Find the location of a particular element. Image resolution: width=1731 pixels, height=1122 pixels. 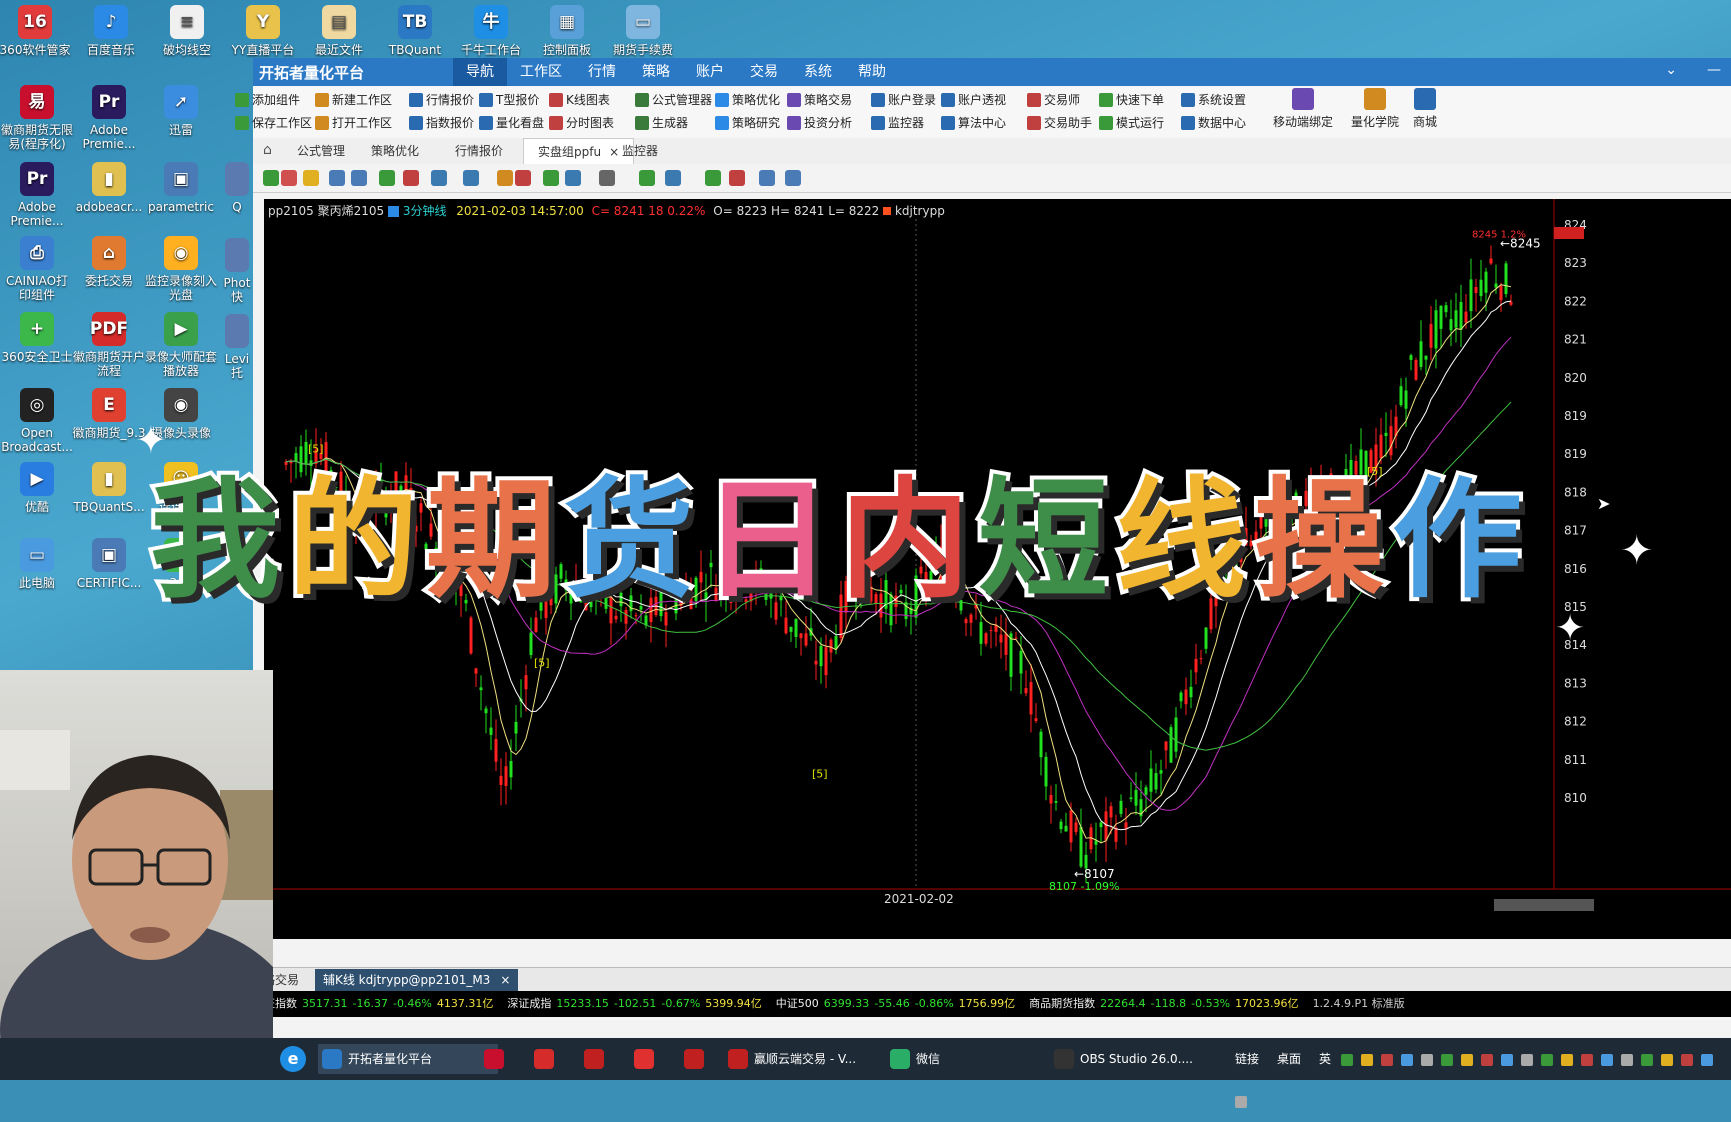

ribbon-button: 公式管理器 is located at coordinates (673, 99).